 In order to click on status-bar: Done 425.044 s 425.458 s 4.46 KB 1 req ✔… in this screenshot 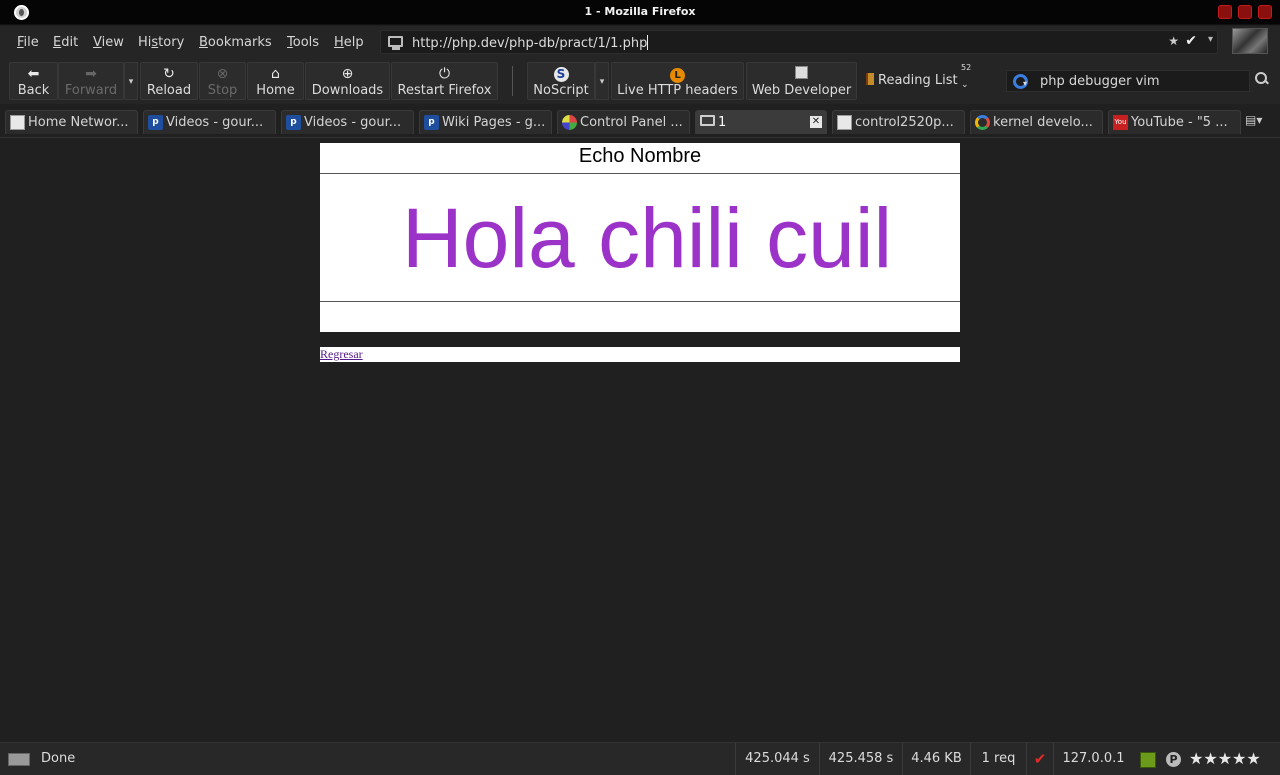, I will do `click(640, 758)`.